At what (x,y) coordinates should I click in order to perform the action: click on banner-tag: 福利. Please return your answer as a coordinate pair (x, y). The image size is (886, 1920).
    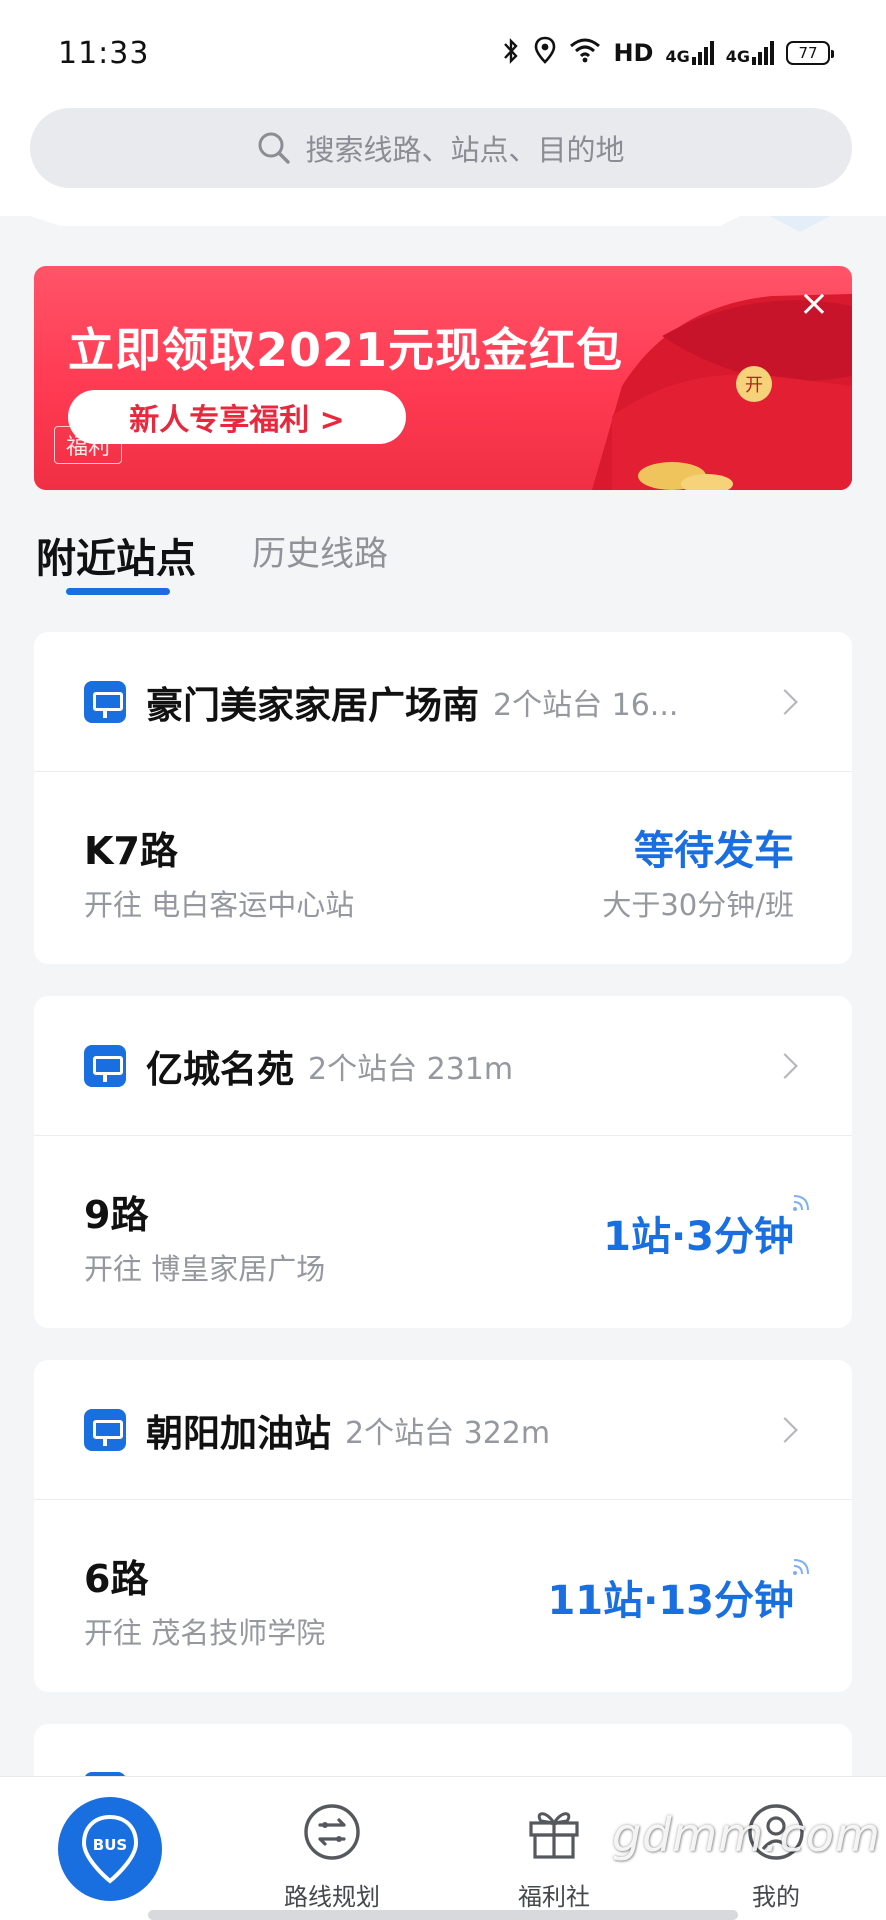
    Looking at the image, I should click on (88, 445).